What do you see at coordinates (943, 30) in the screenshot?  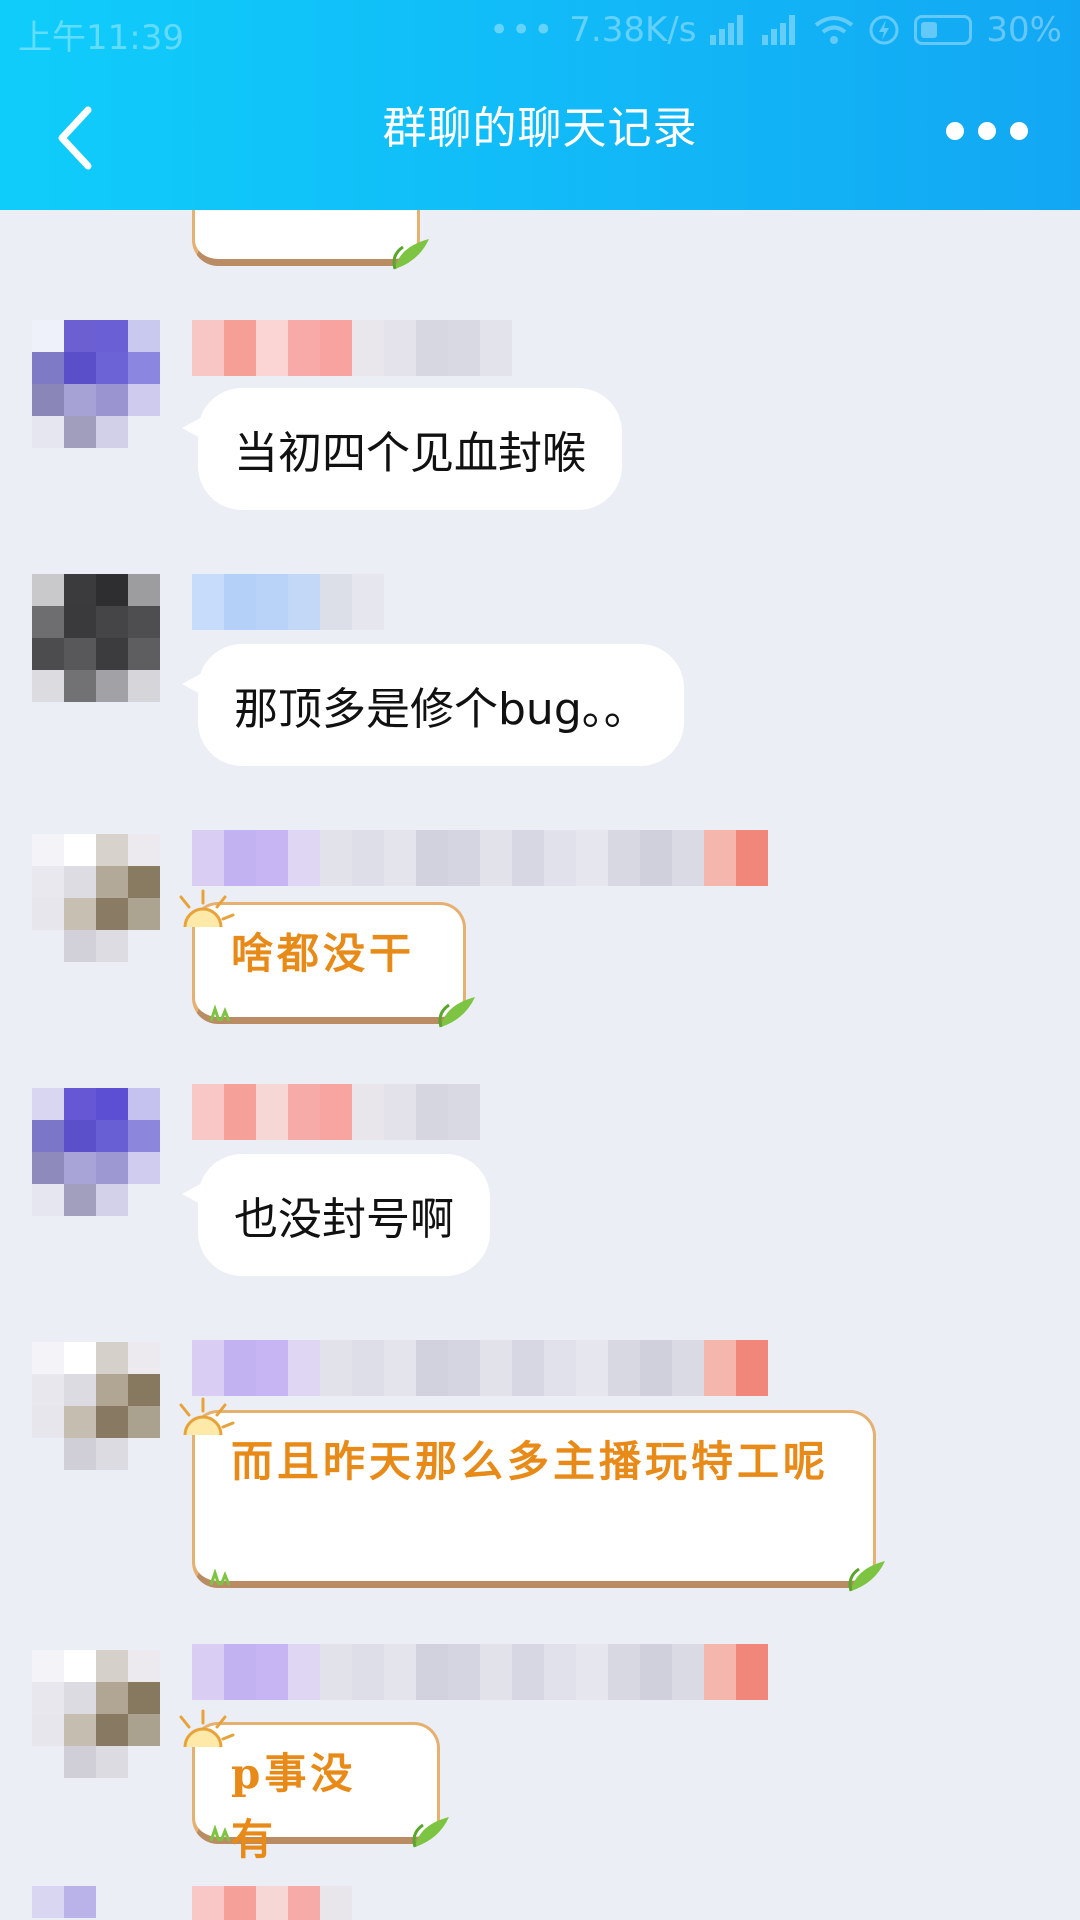 I see `battery-icon` at bounding box center [943, 30].